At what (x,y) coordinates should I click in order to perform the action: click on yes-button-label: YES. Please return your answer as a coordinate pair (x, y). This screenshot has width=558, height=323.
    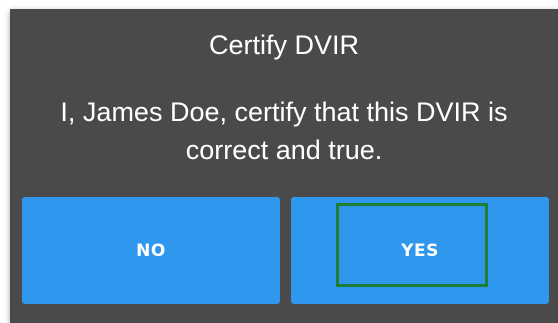
    Looking at the image, I should click on (420, 250).